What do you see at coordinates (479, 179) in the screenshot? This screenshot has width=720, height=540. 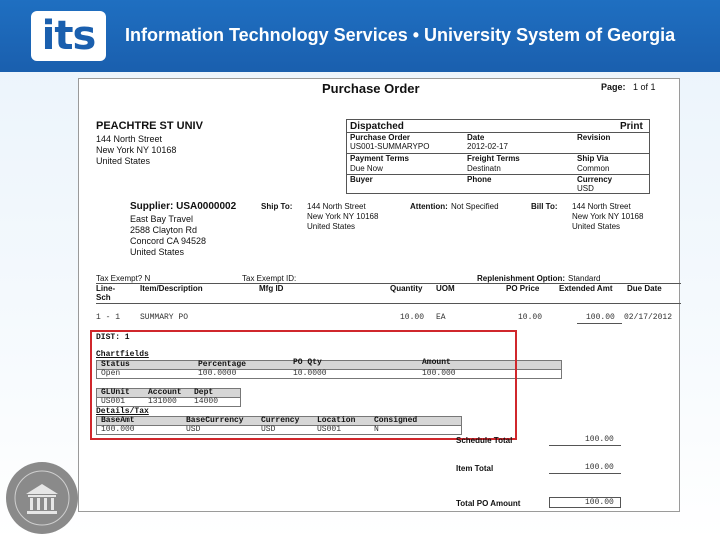 I see `phone-label: Phone` at bounding box center [479, 179].